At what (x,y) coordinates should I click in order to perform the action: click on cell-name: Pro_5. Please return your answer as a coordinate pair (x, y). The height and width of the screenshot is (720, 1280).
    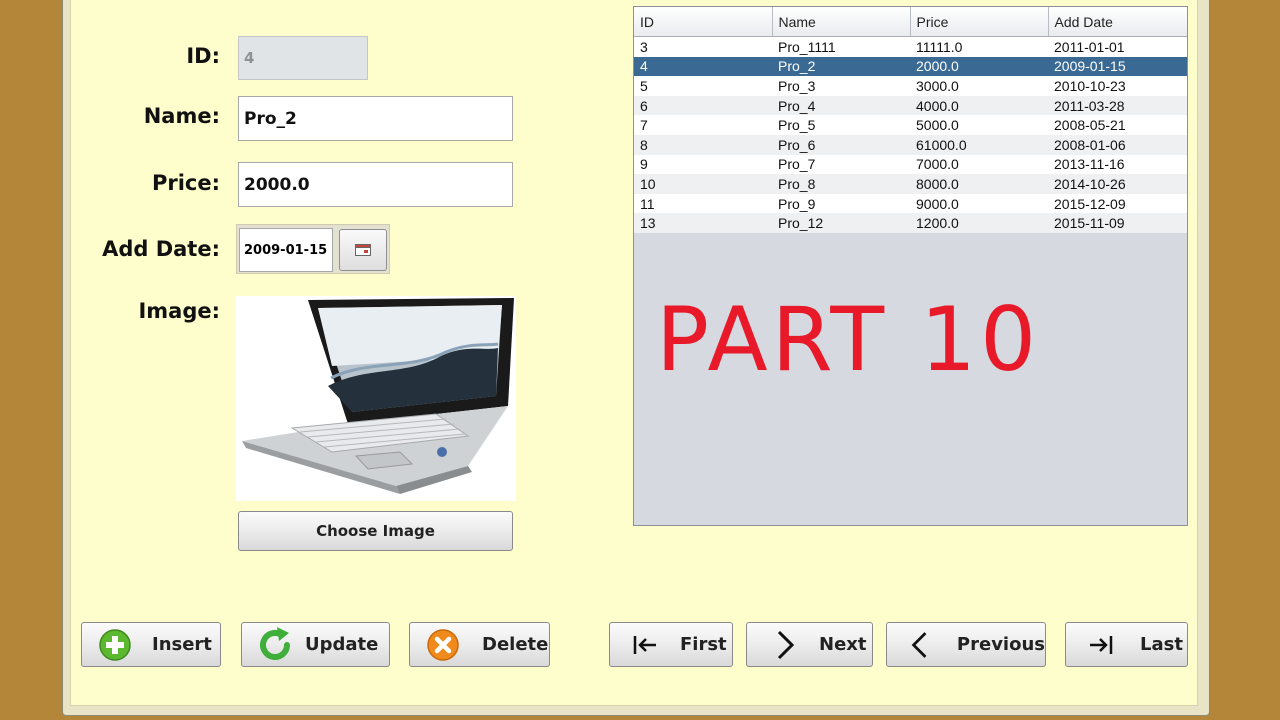
    Looking at the image, I should click on (841, 125).